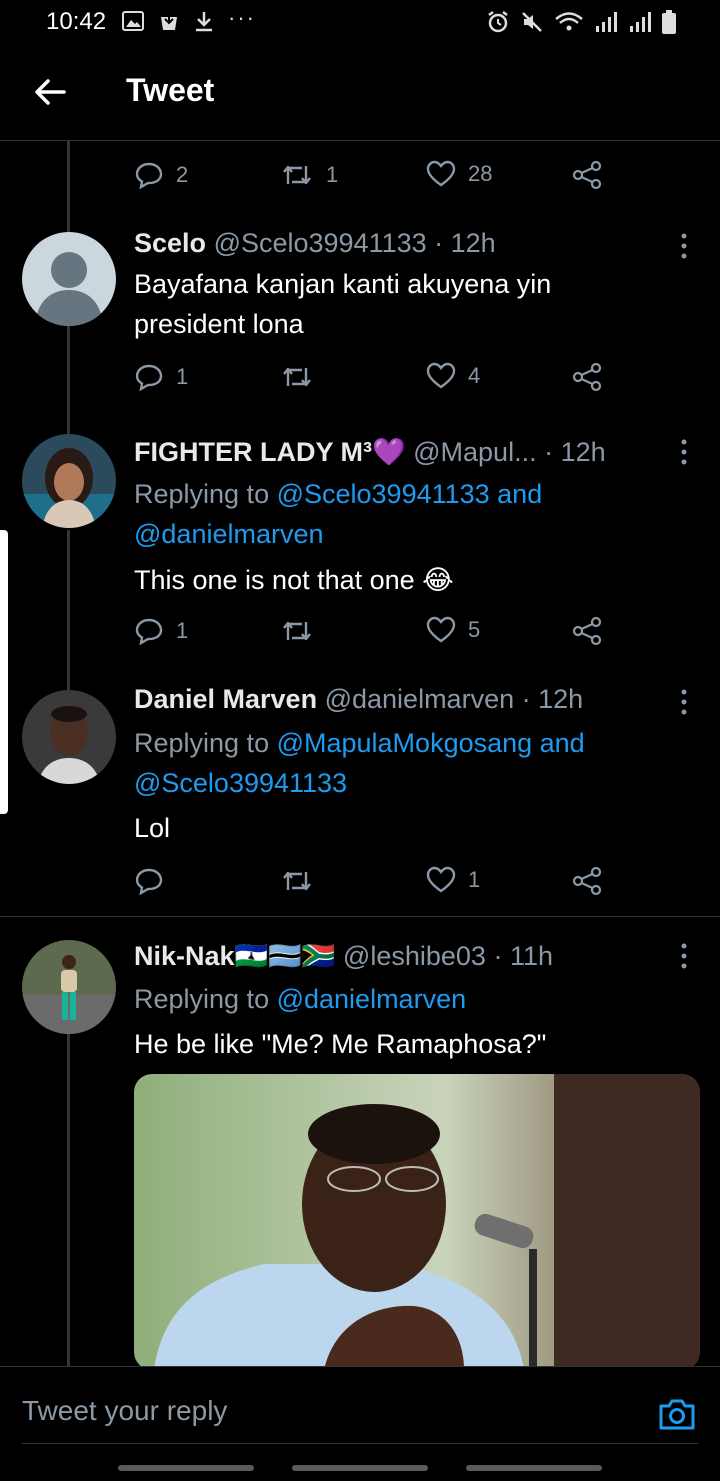 The image size is (720, 1481). Describe the element at coordinates (684, 956) in the screenshot. I see `more-icon` at that location.